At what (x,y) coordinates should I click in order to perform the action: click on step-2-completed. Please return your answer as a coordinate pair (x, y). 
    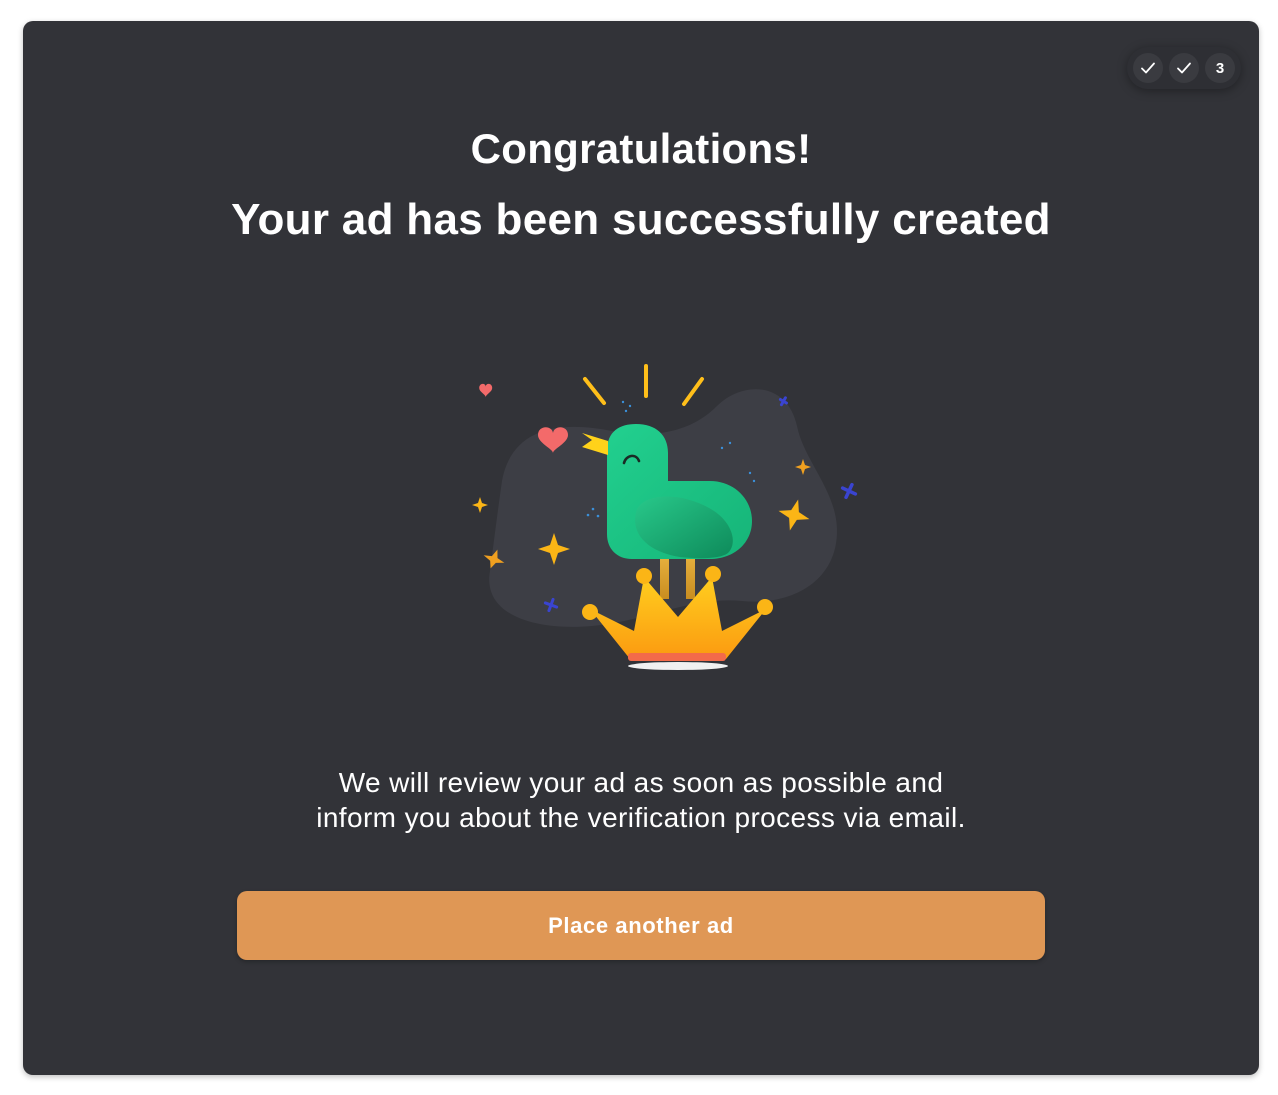
    Looking at the image, I should click on (1184, 68).